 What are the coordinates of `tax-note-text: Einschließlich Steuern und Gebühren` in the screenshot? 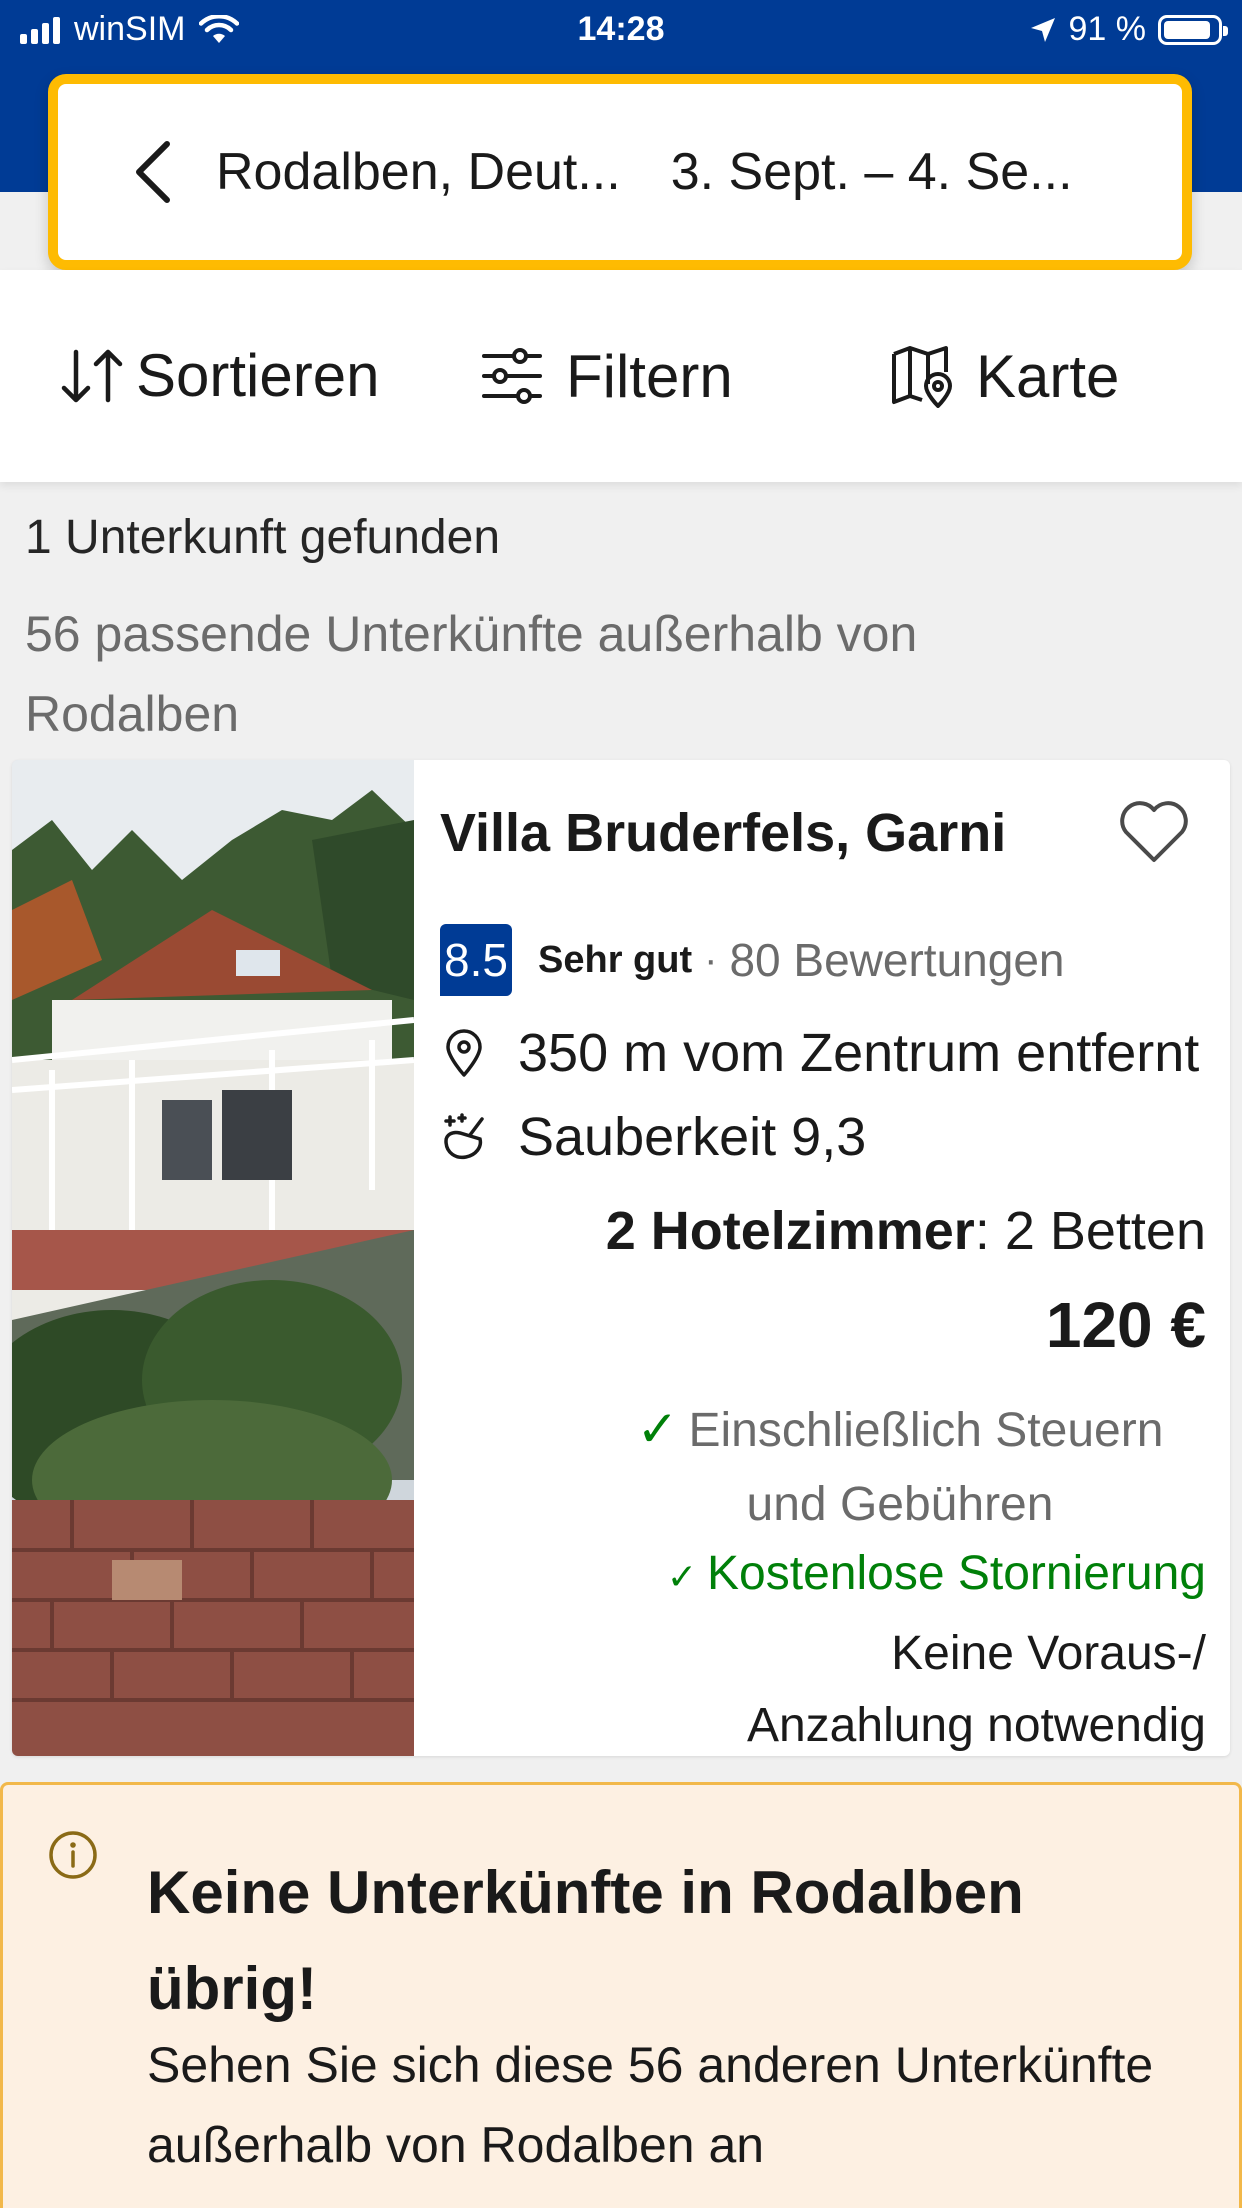 It's located at (926, 1467).